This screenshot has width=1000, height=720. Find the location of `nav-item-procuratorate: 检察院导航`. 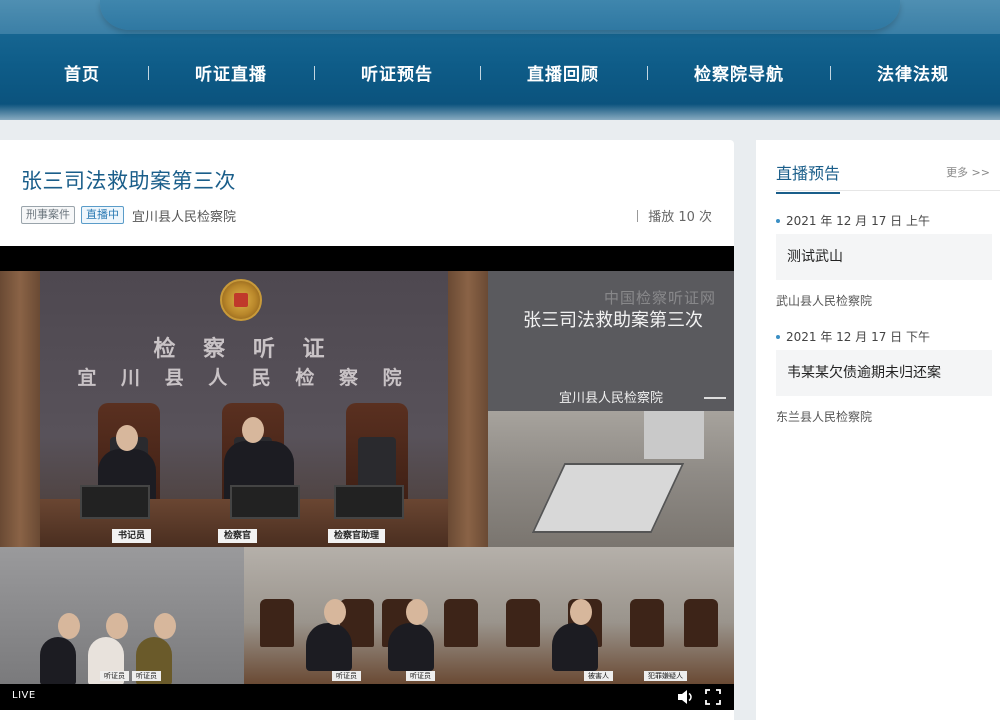

nav-item-procuratorate: 检察院导航 is located at coordinates (739, 72).